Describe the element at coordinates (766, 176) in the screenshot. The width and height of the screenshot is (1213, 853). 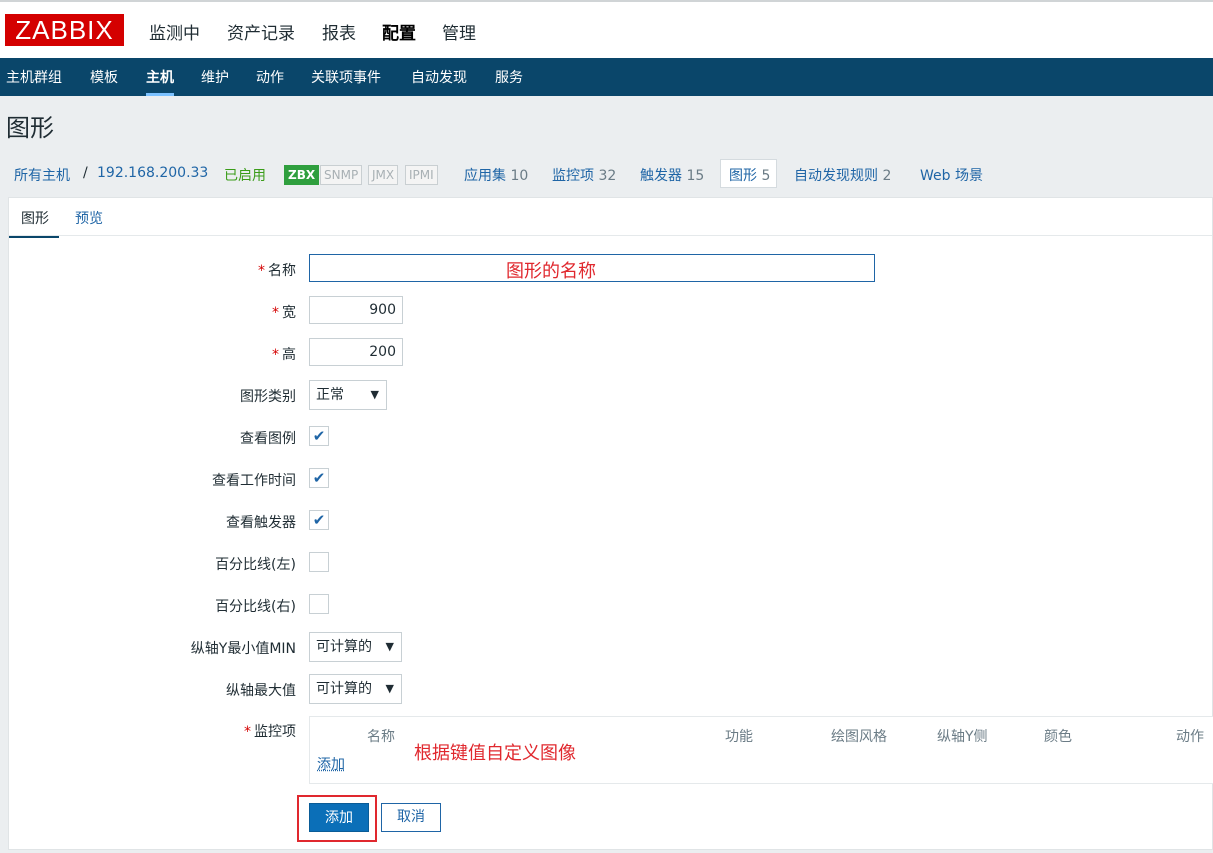
I see `link-graphs-count: 5` at that location.